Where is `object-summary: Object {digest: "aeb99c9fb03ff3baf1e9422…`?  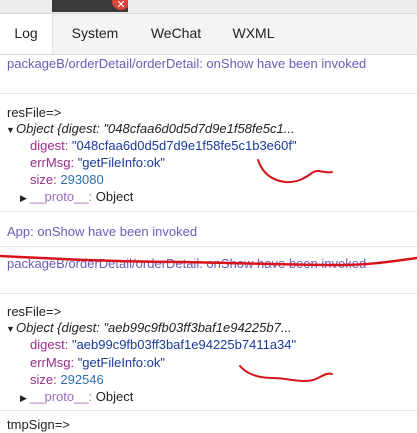
object-summary: Object {digest: "aeb99c9fb03ff3baf1e9422… is located at coordinates (154, 327).